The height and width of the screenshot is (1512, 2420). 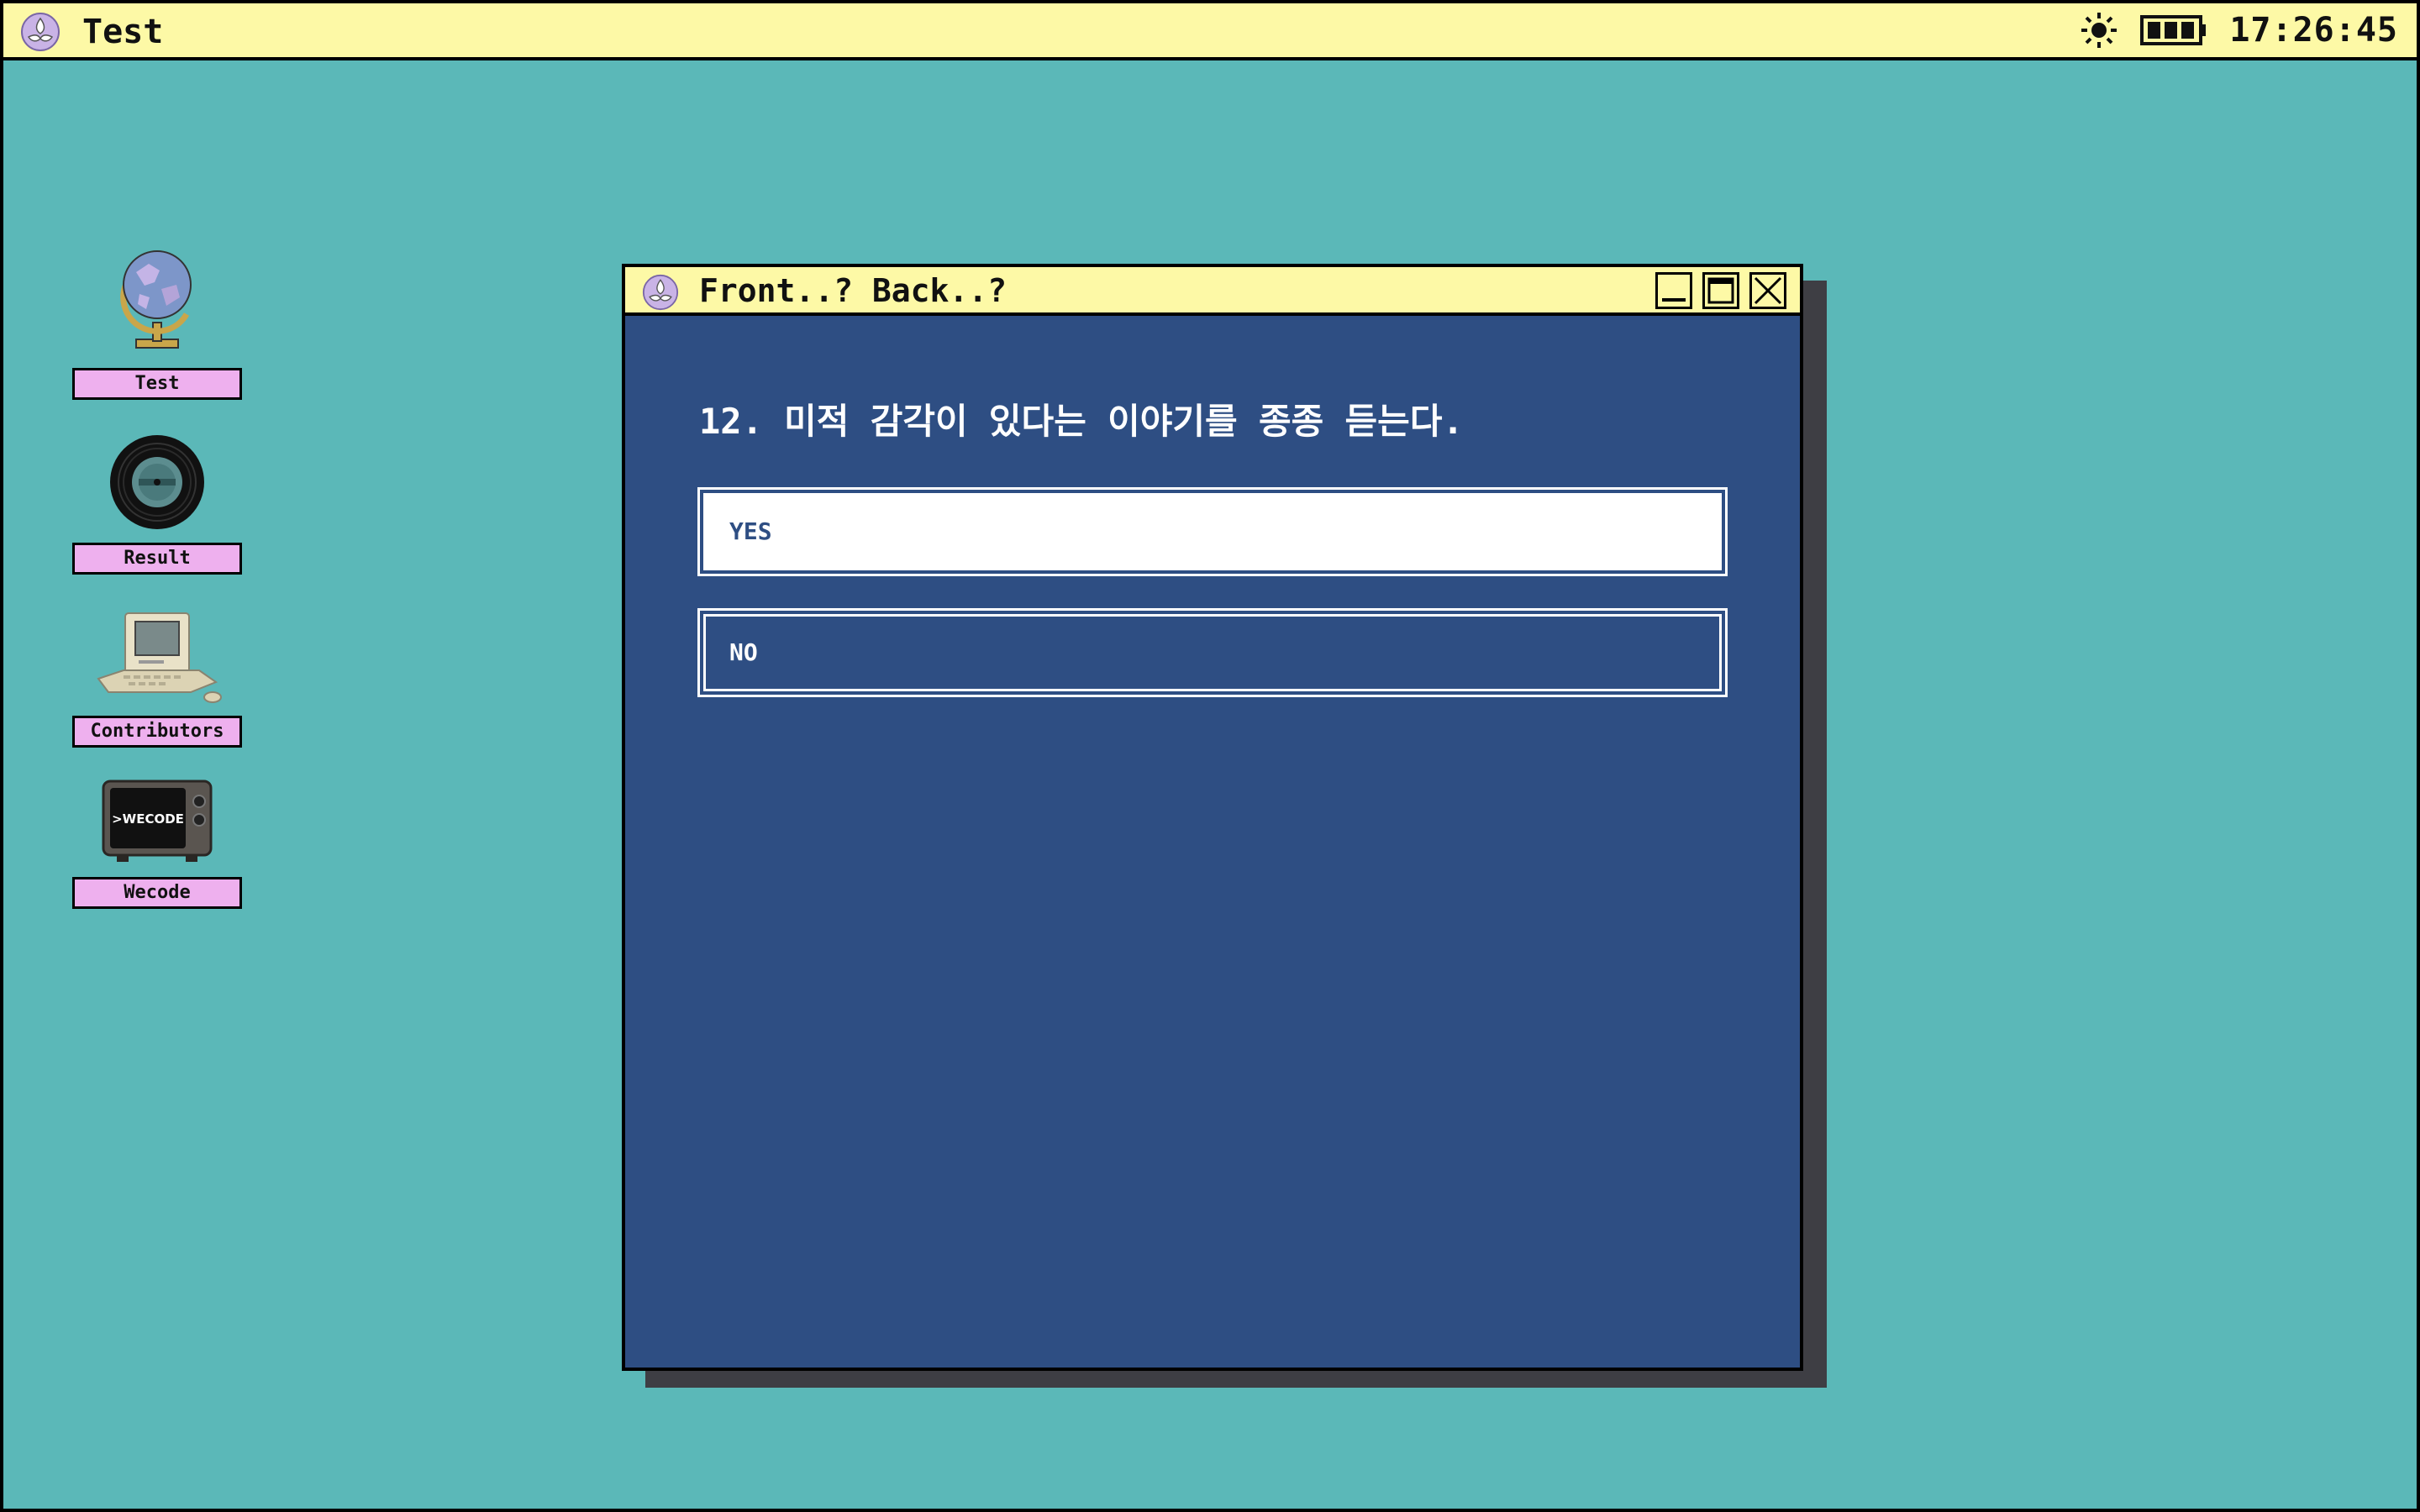 I want to click on maximize-button, so click(x=1720, y=290).